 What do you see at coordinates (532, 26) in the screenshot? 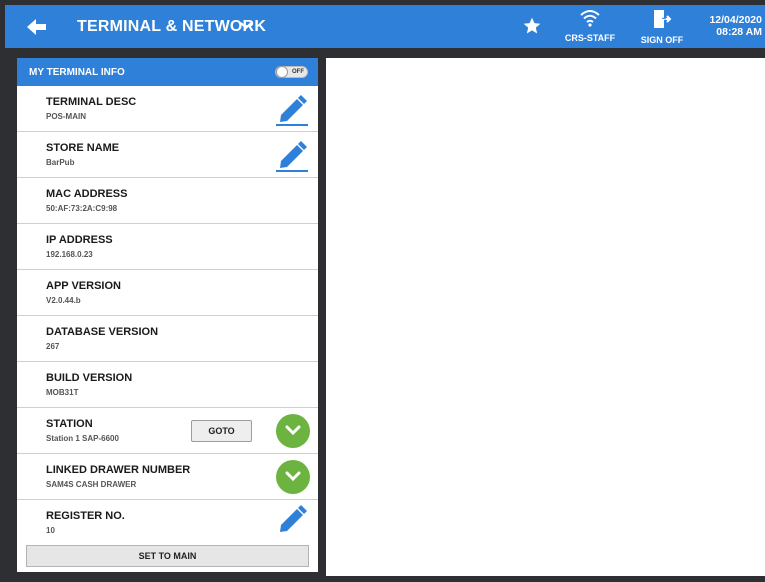
I see `star-icon` at bounding box center [532, 26].